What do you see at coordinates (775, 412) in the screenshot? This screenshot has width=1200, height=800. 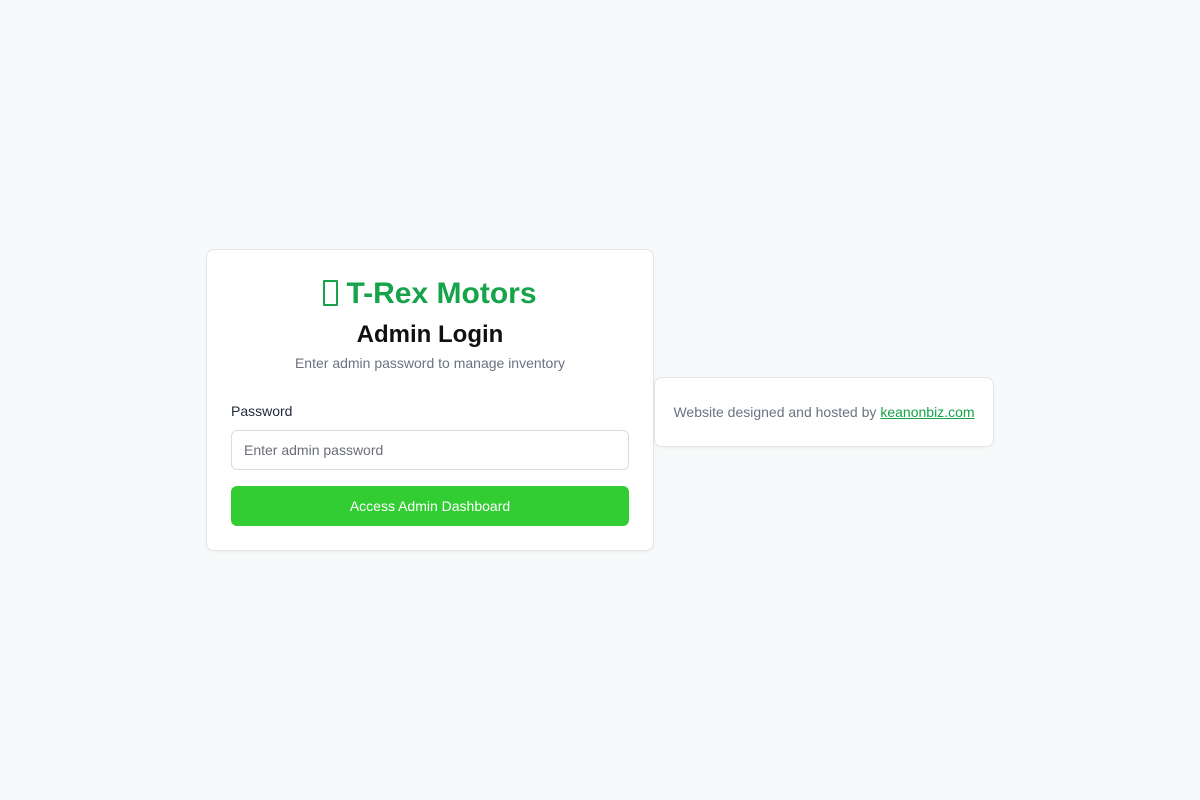 I see `footer-credit-text: Website designed and hosted by` at bounding box center [775, 412].